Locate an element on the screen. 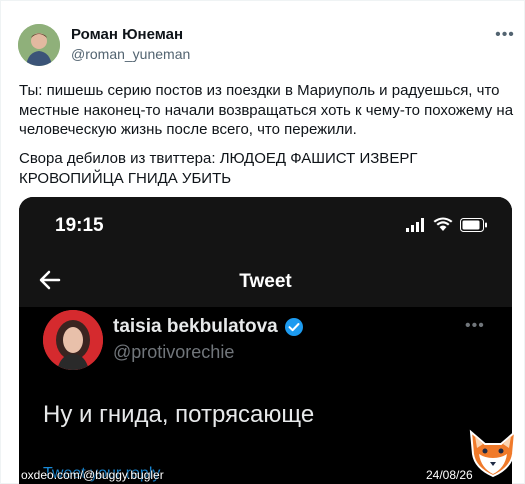  header-title: Tweet is located at coordinates (265, 281).